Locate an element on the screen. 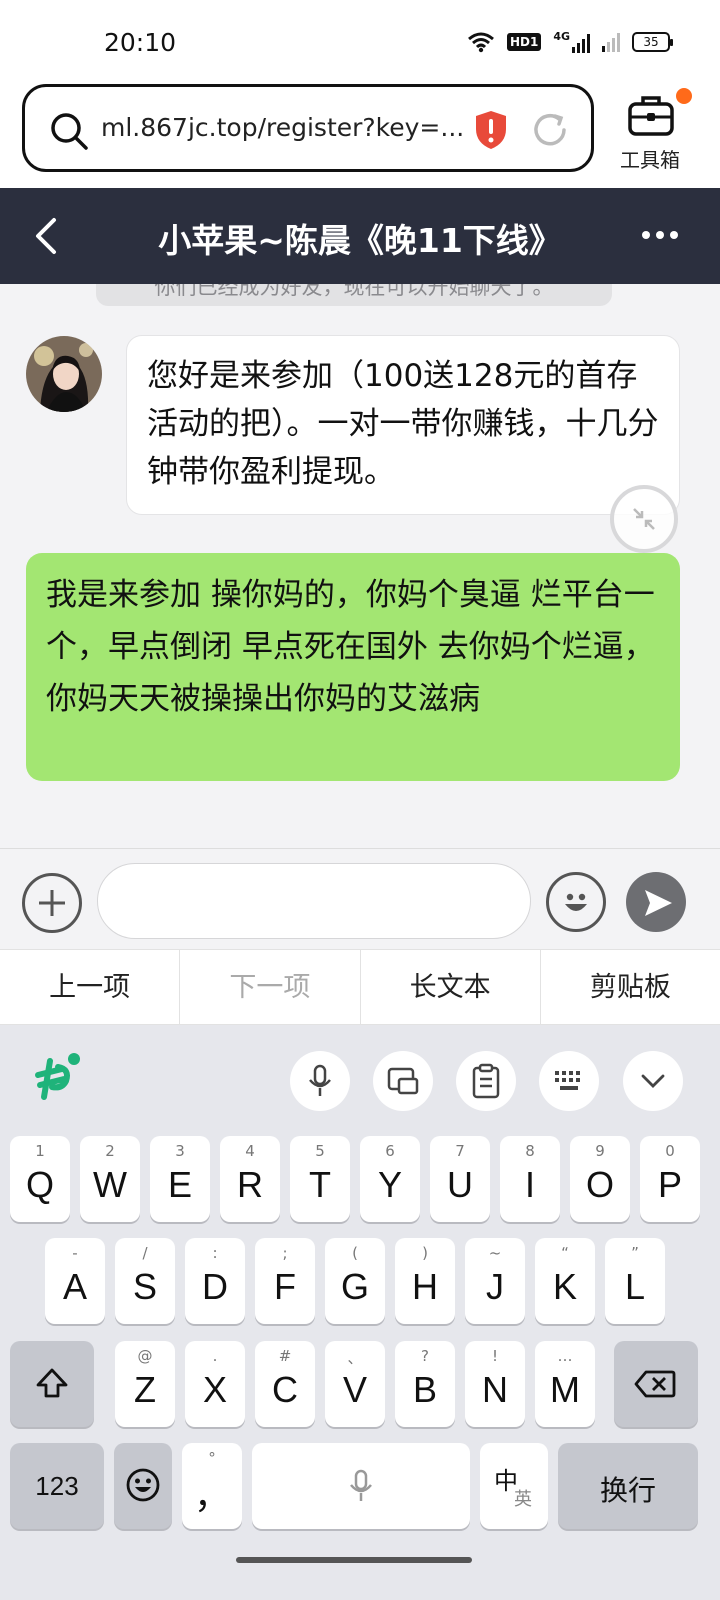 The image size is (720, 1600). voice-input-button is located at coordinates (320, 1081).